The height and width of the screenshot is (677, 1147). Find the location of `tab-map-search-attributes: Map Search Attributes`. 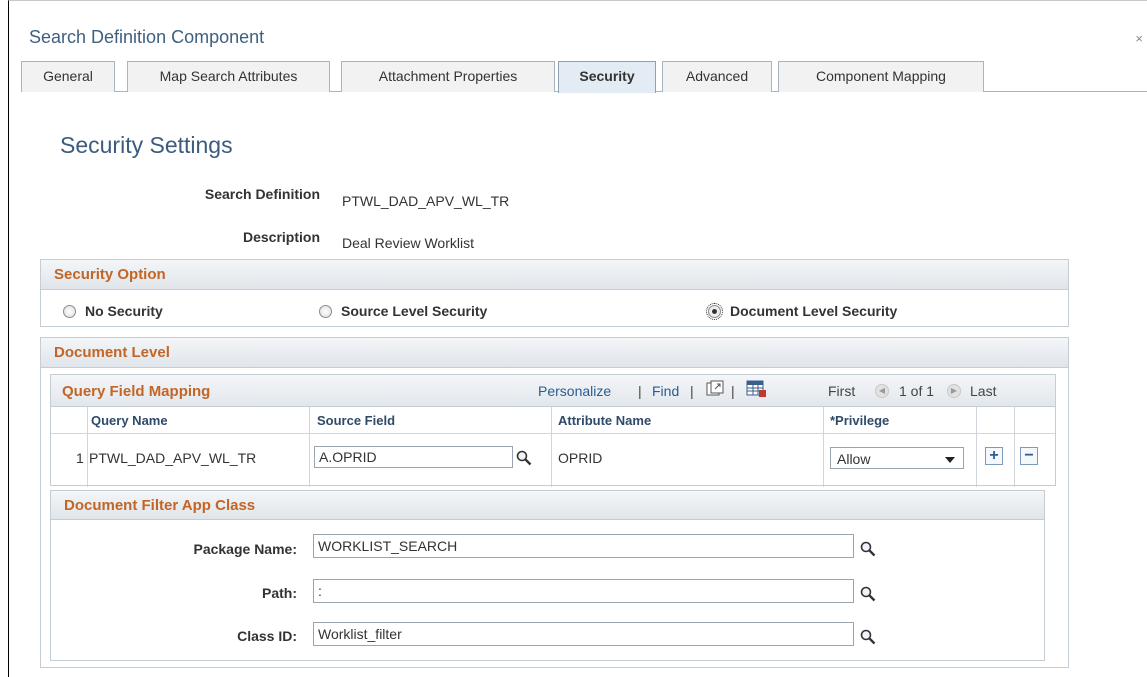

tab-map-search-attributes: Map Search Attributes is located at coordinates (228, 76).